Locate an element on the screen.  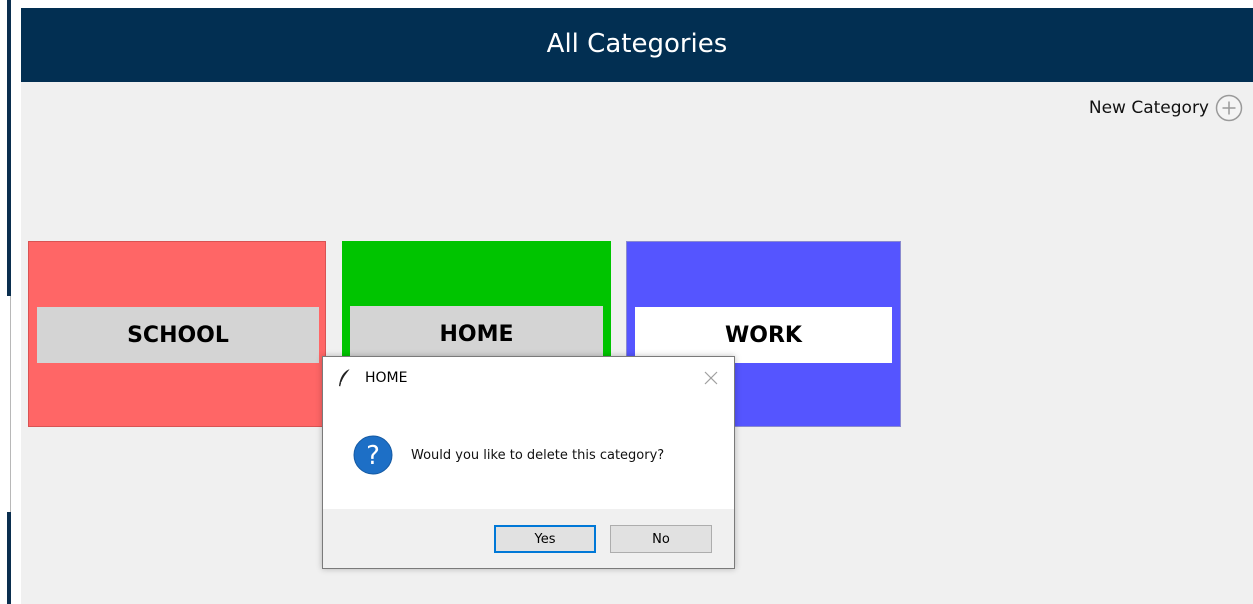
dialog-title: HOME is located at coordinates (386, 378).